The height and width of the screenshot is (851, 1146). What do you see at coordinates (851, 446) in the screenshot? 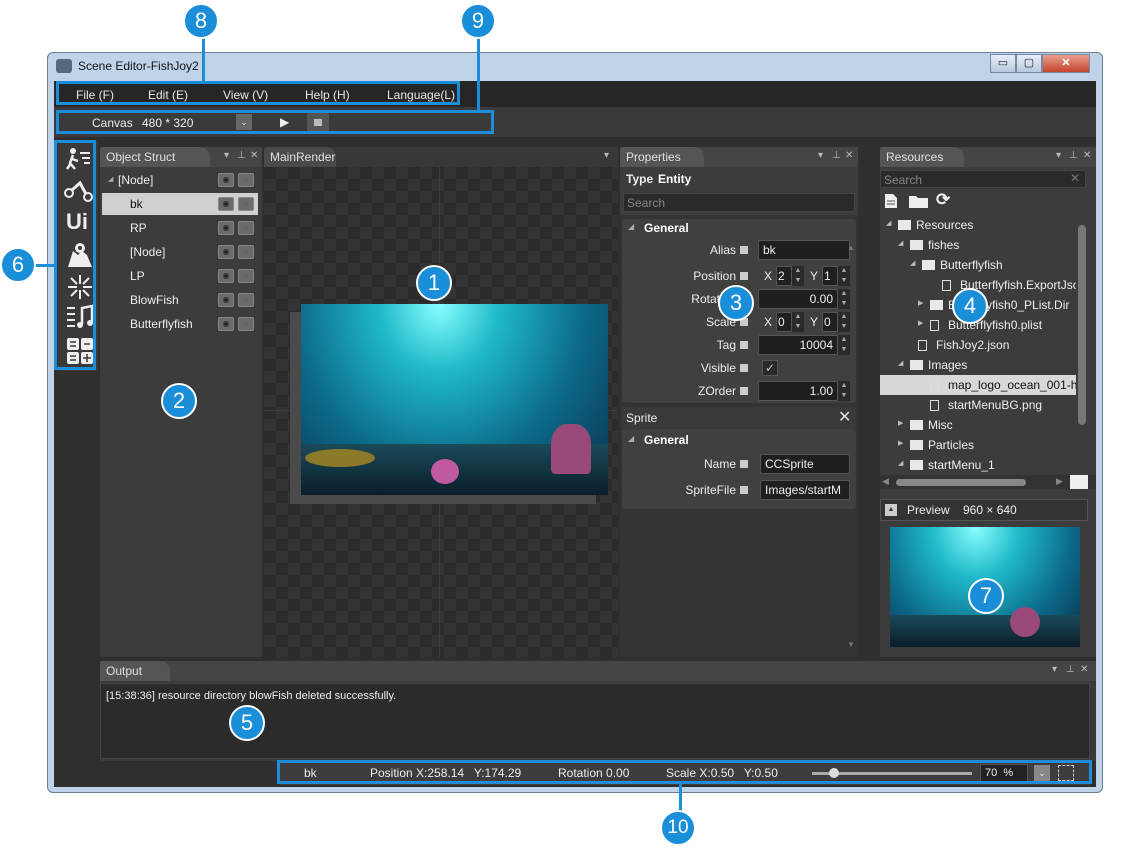
I see `properties-scrollbar: ▲ ▼` at bounding box center [851, 446].